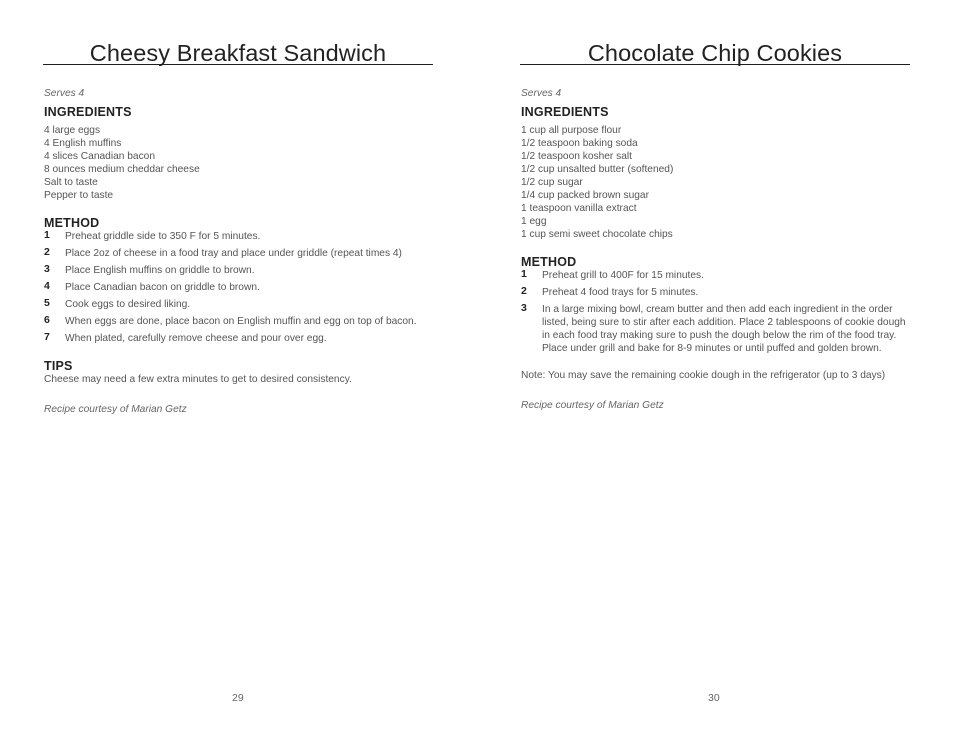 The height and width of the screenshot is (738, 954). What do you see at coordinates (579, 208) in the screenshot?
I see `ingredient-item: 1 teaspoon vanilla extract` at bounding box center [579, 208].